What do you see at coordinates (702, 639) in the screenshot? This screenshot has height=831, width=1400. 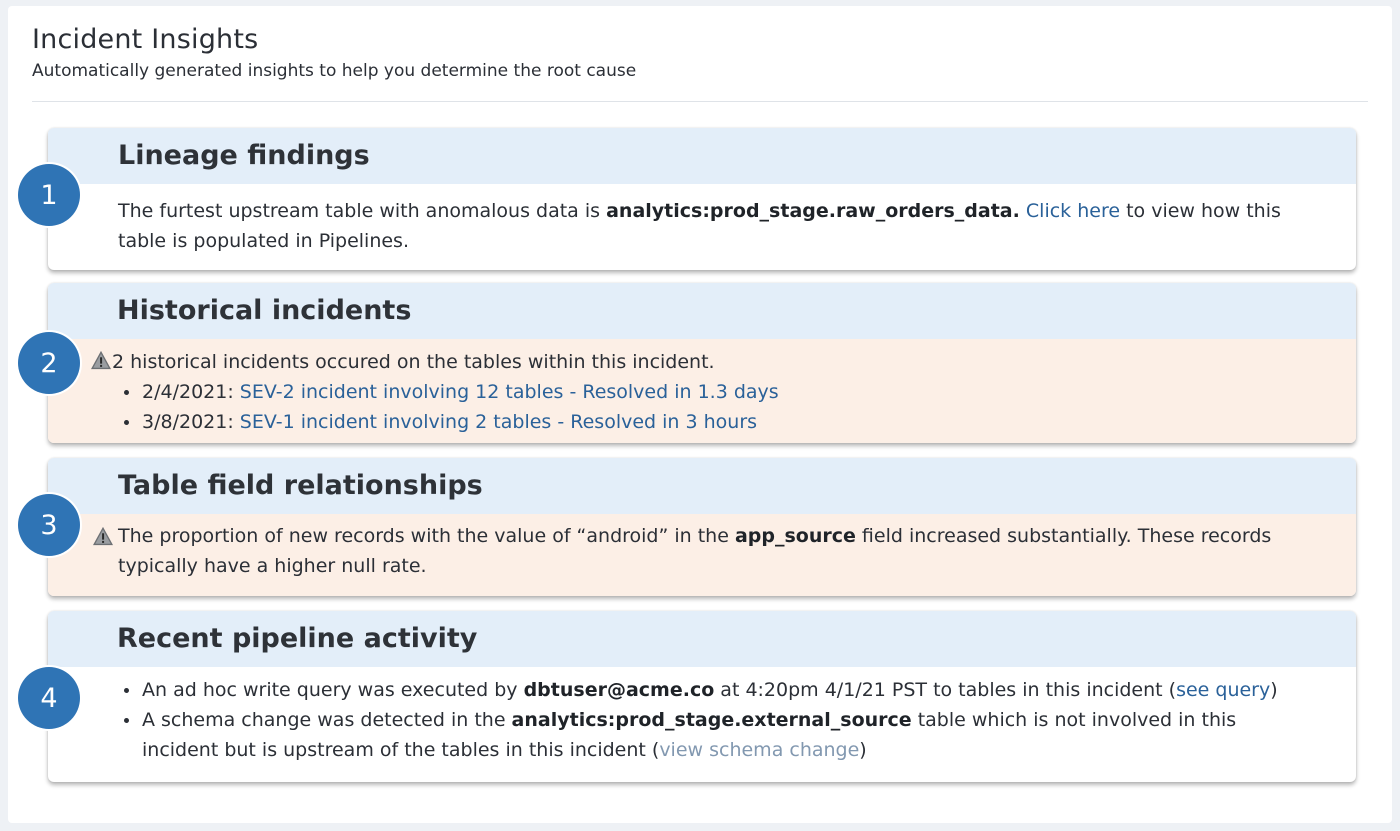 I see `card-header: Recent pipeline activity` at bounding box center [702, 639].